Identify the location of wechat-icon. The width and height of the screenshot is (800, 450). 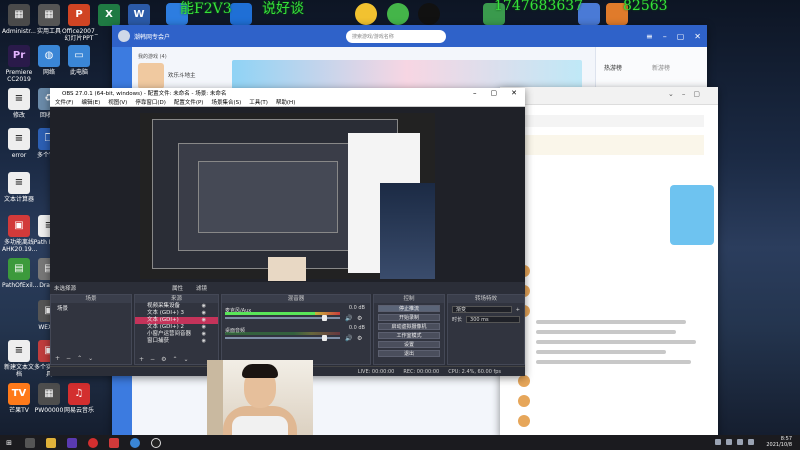
(398, 14).